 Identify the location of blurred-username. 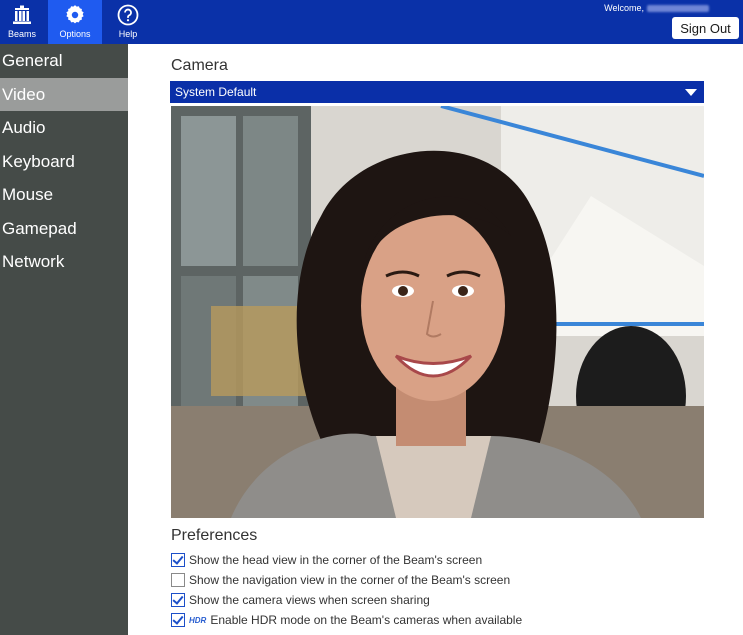
(678, 8).